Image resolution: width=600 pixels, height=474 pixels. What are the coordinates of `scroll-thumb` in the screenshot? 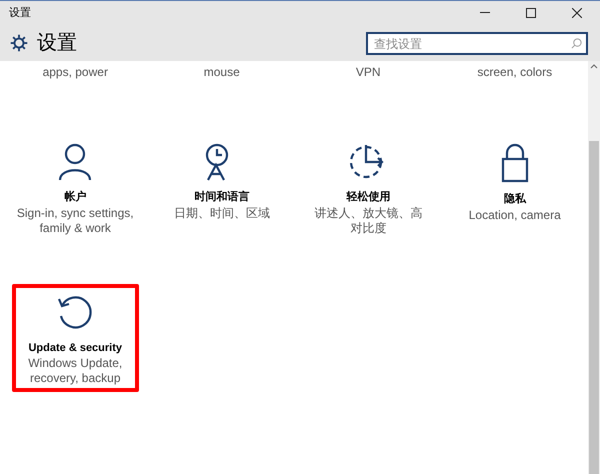 It's located at (594, 307).